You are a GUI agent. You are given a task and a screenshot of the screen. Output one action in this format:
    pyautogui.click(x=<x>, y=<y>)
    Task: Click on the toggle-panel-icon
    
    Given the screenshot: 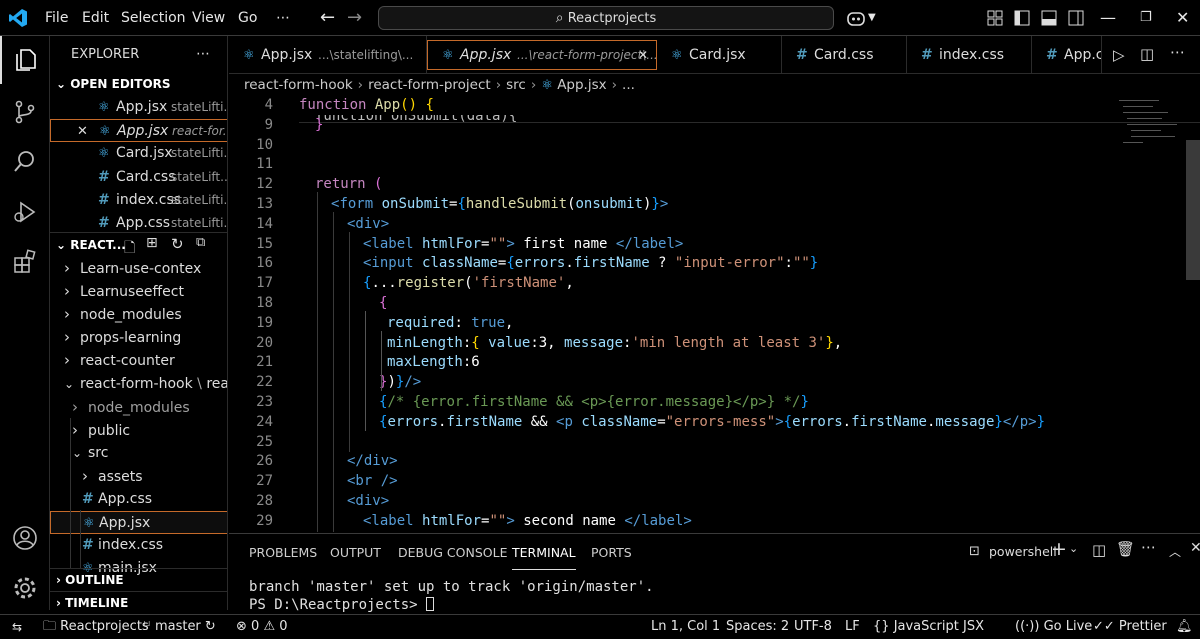 What is the action you would take?
    pyautogui.click(x=1049, y=18)
    